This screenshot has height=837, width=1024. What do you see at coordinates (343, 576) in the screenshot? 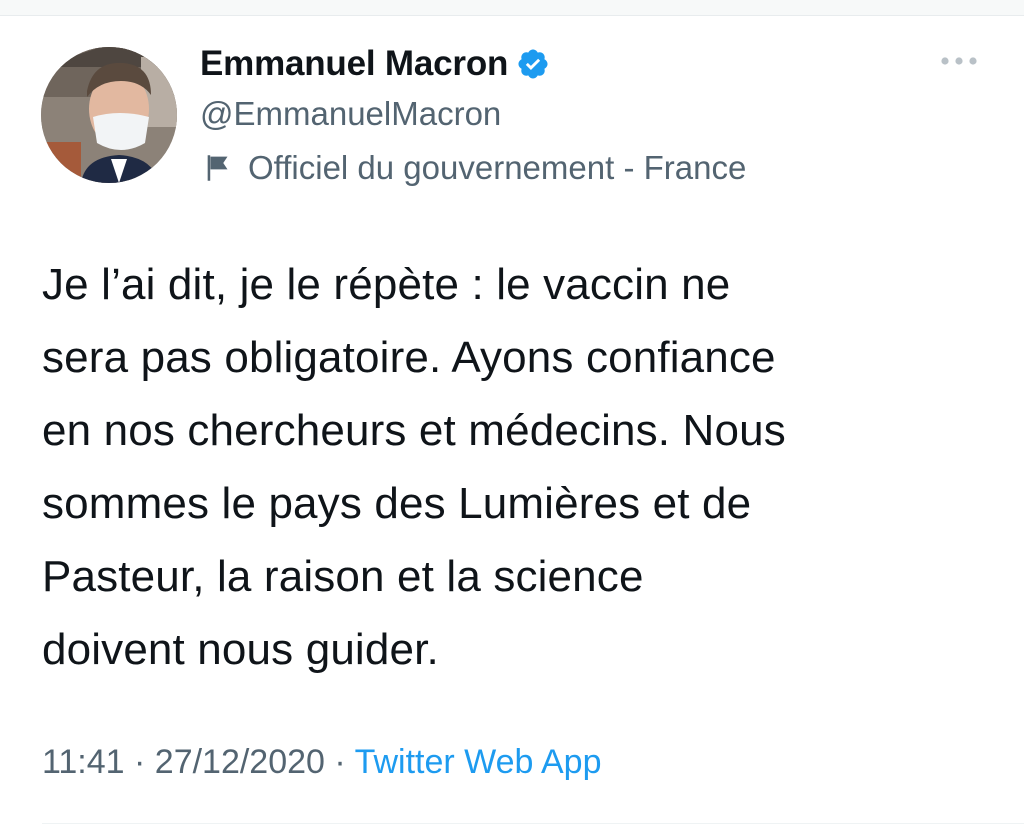
I see `tweet-line: Pasteur, la raison et la science` at bounding box center [343, 576].